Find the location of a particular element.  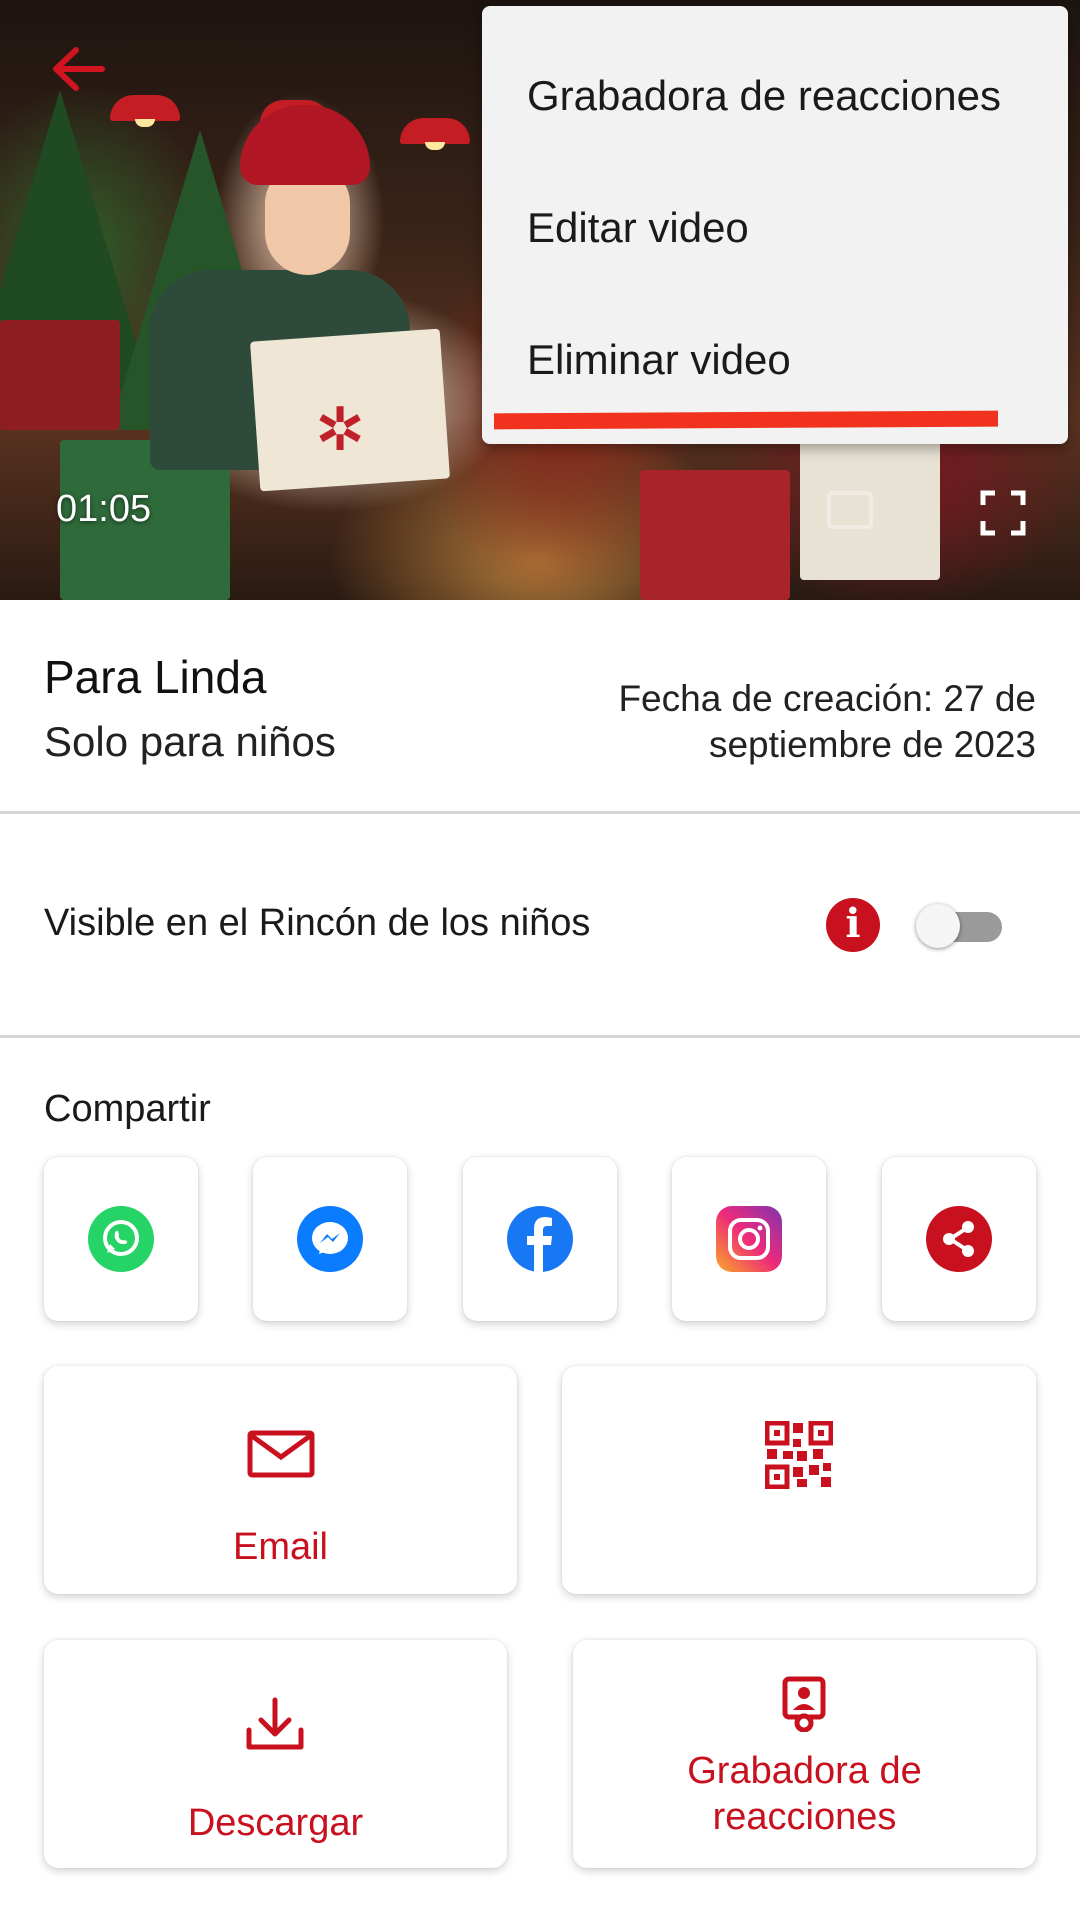

reaction-recorder-button: Grabadora de reacciones is located at coordinates (804, 1754).